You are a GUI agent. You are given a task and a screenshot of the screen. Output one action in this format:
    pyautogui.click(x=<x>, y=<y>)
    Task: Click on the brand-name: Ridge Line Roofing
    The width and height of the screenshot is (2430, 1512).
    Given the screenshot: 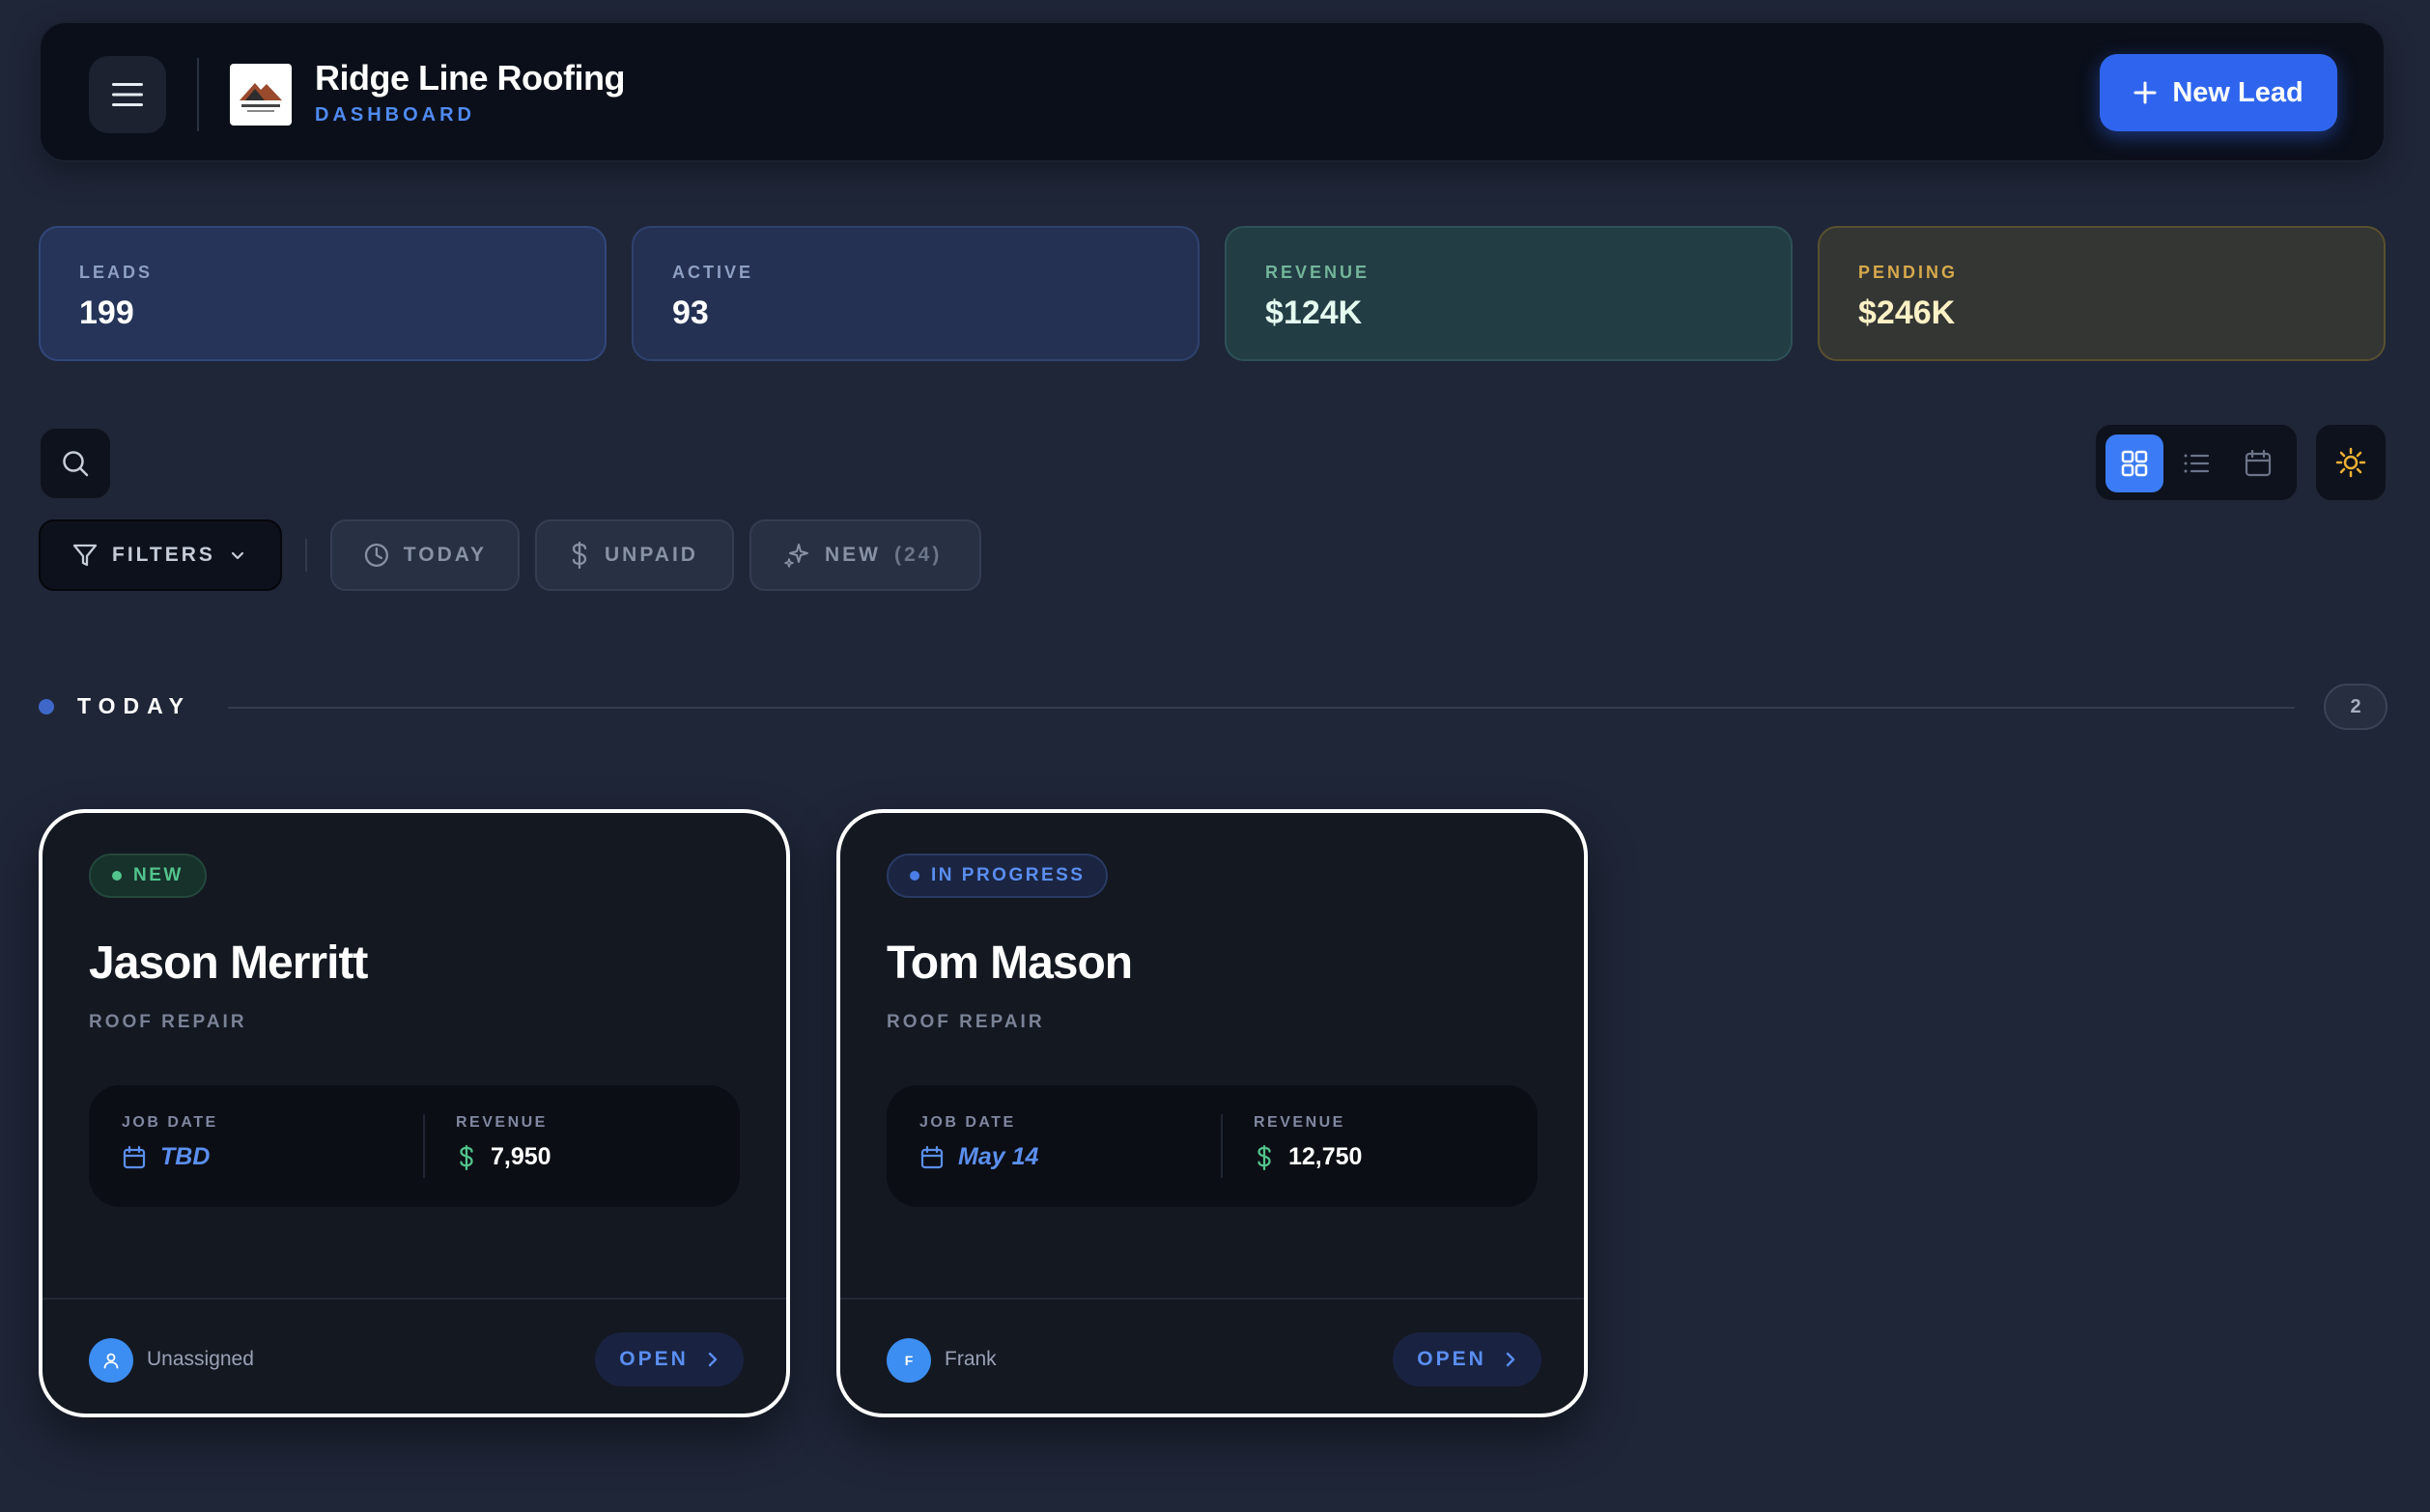 What is the action you would take?
    pyautogui.click(x=470, y=78)
    